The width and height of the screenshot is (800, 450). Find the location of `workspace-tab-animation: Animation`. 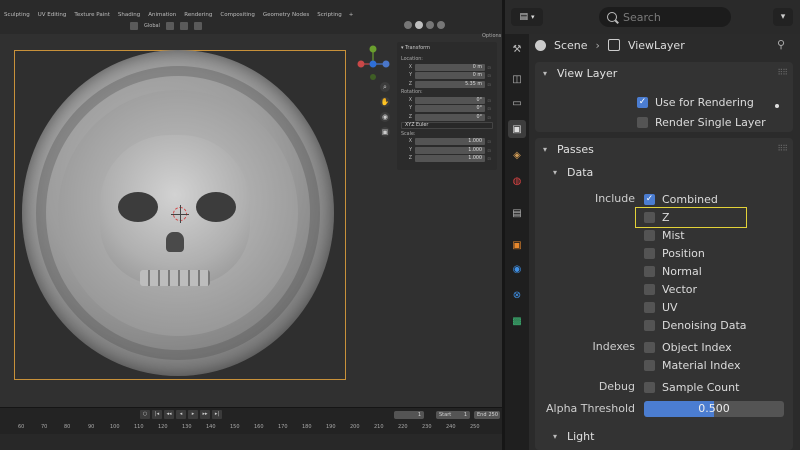

workspace-tab-animation: Animation is located at coordinates (162, 16).